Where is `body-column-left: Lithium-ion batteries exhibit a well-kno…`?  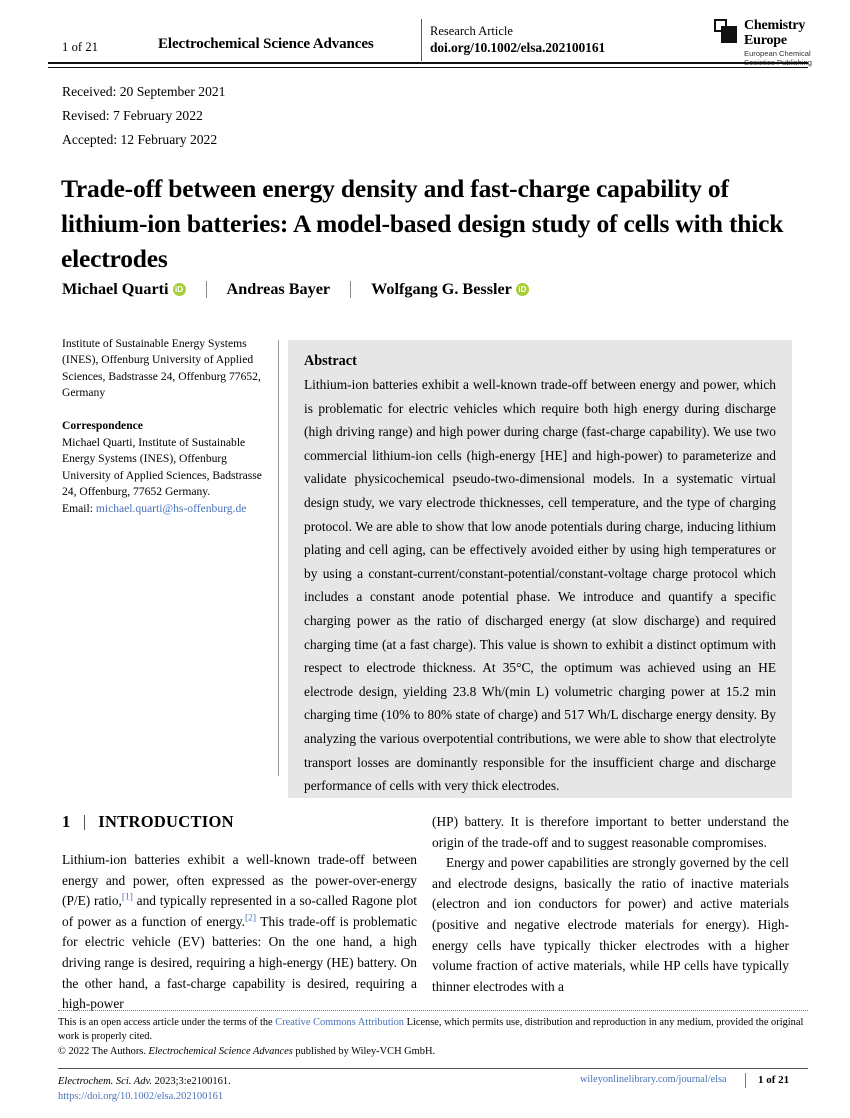 body-column-left: Lithium-ion batteries exhibit a well-kno… is located at coordinates (239, 932).